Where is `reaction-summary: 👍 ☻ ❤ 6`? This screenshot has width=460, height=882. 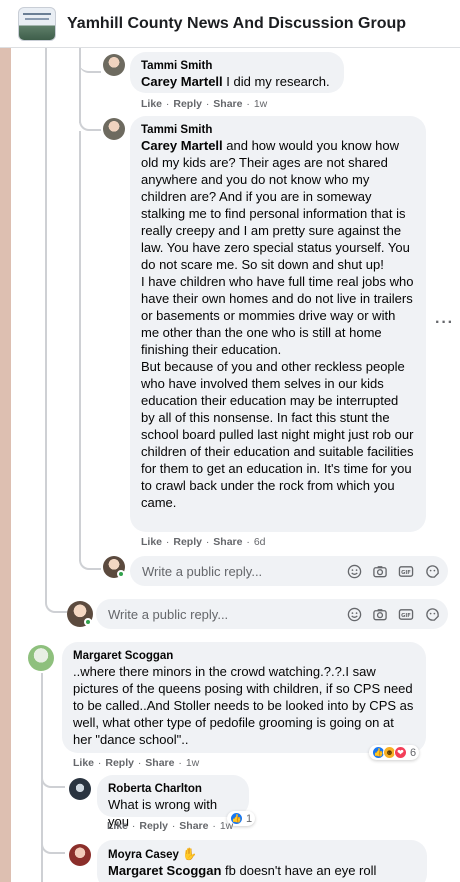 reaction-summary: 👍 ☻ ❤ 6 is located at coordinates (394, 752).